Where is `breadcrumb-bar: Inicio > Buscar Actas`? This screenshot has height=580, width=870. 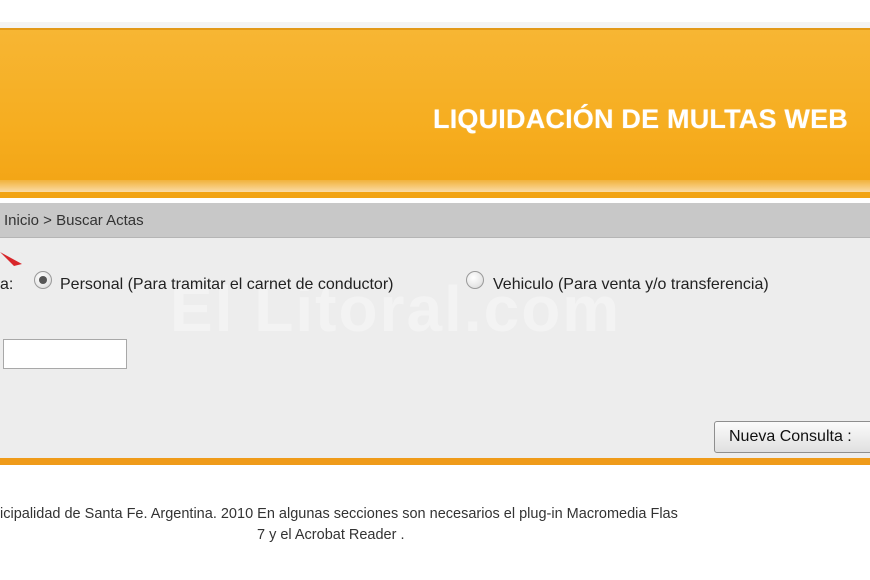
breadcrumb-bar: Inicio > Buscar Actas is located at coordinates (435, 220).